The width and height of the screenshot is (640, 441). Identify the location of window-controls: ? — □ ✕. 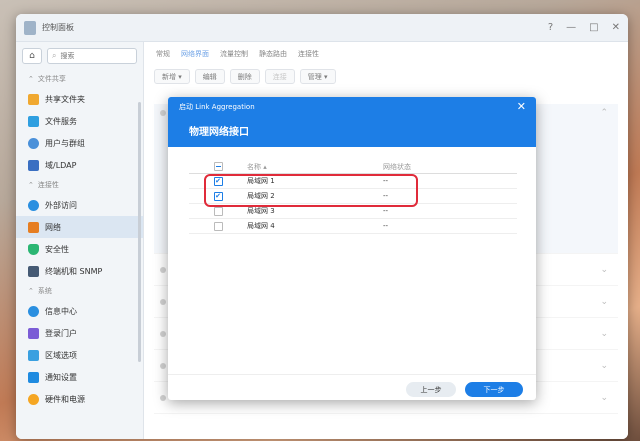
(584, 27).